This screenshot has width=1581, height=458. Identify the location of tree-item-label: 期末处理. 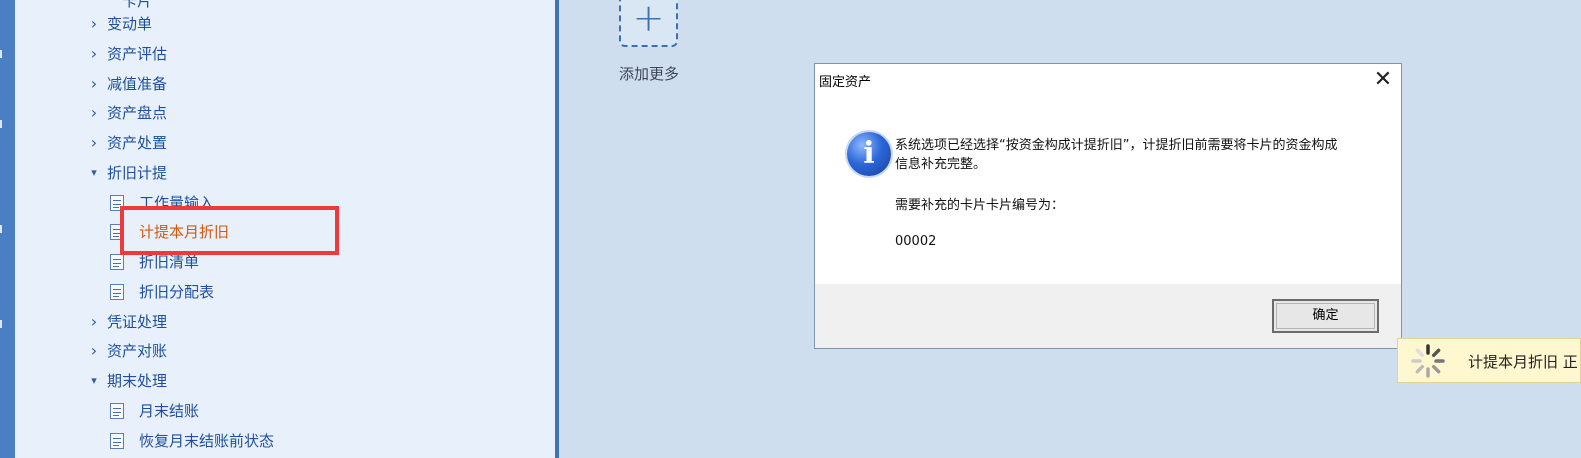
(137, 381).